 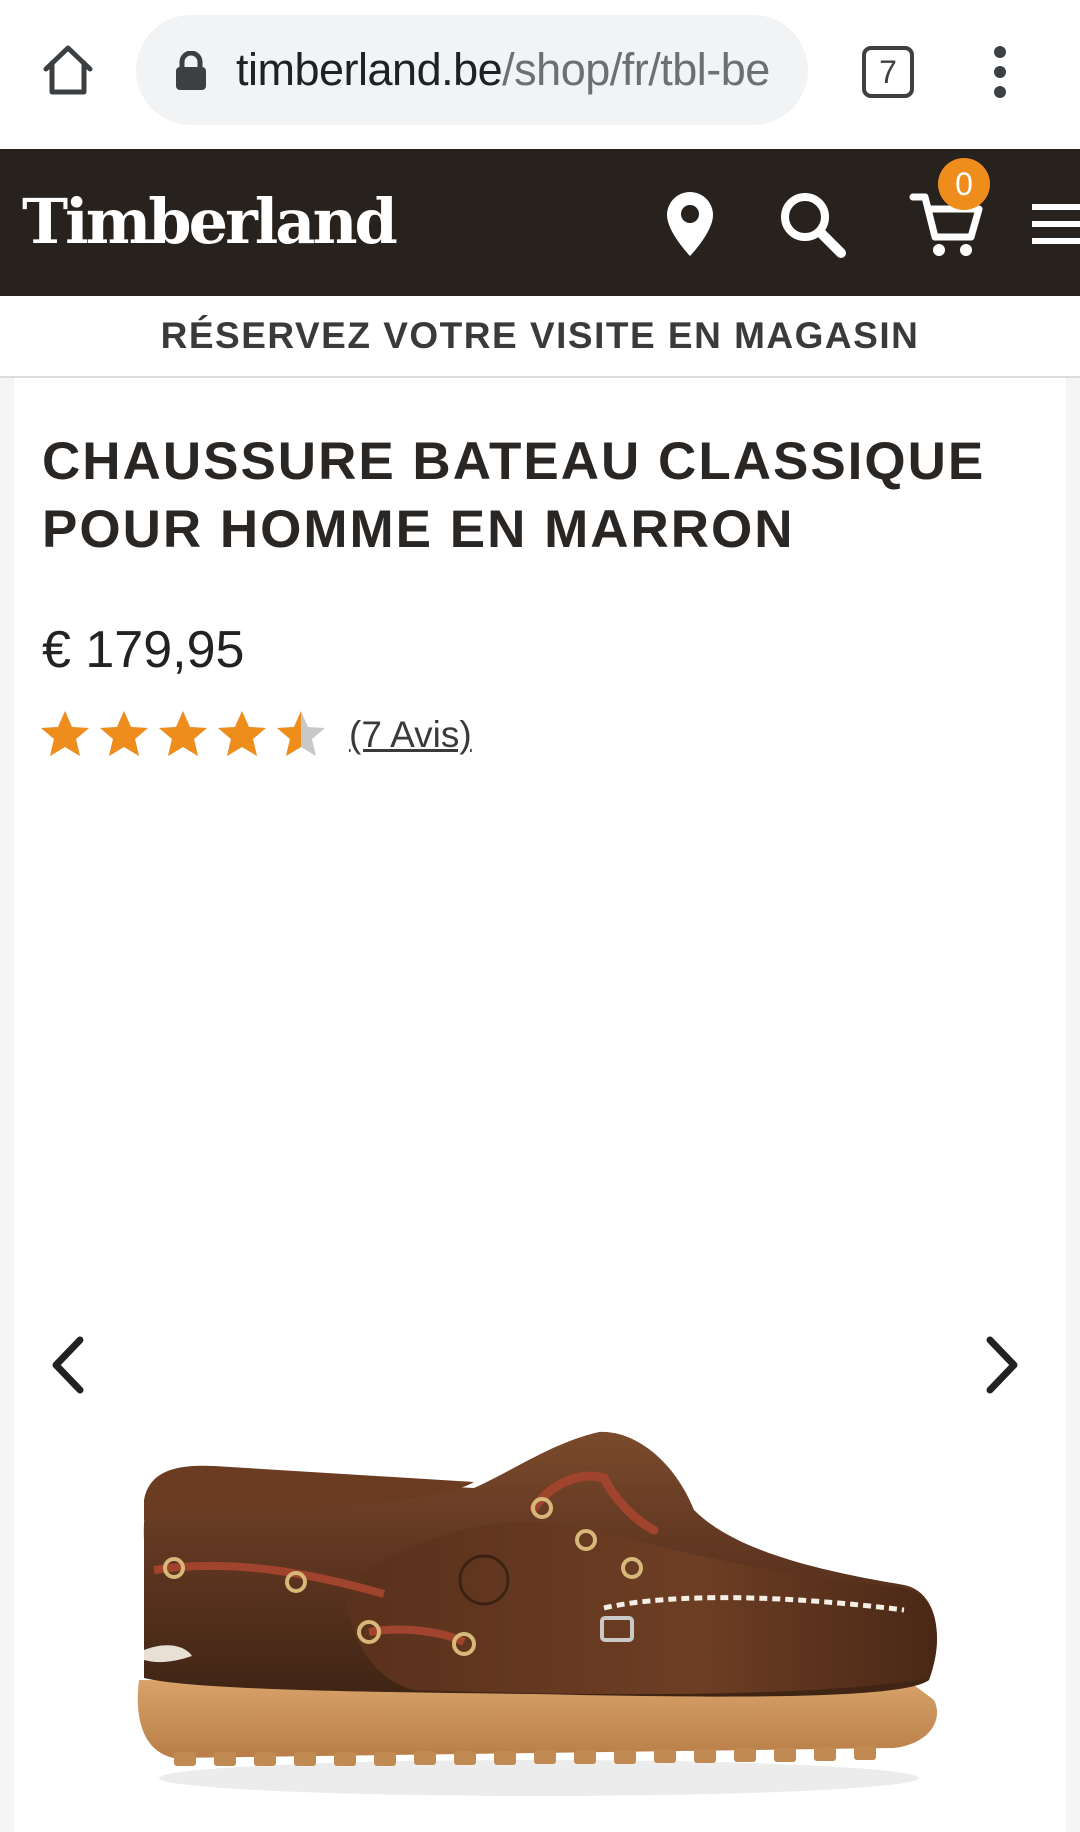 I want to click on lock-icon, so click(x=191, y=70).